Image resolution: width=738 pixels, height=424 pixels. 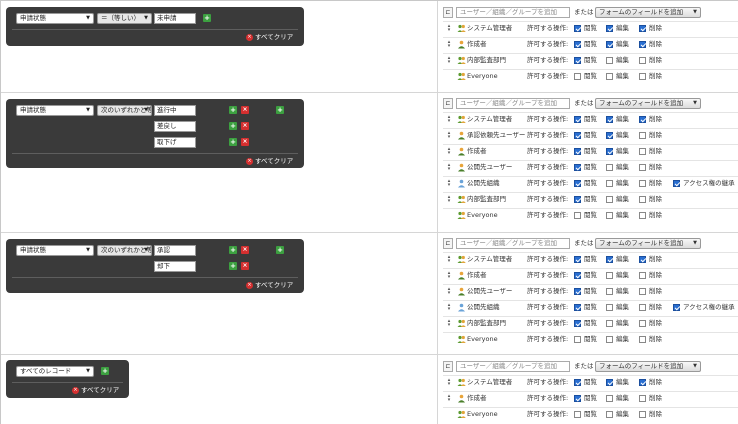 What do you see at coordinates (175, 110) in the screenshot?
I see `condition-value-input: 進行中` at bounding box center [175, 110].